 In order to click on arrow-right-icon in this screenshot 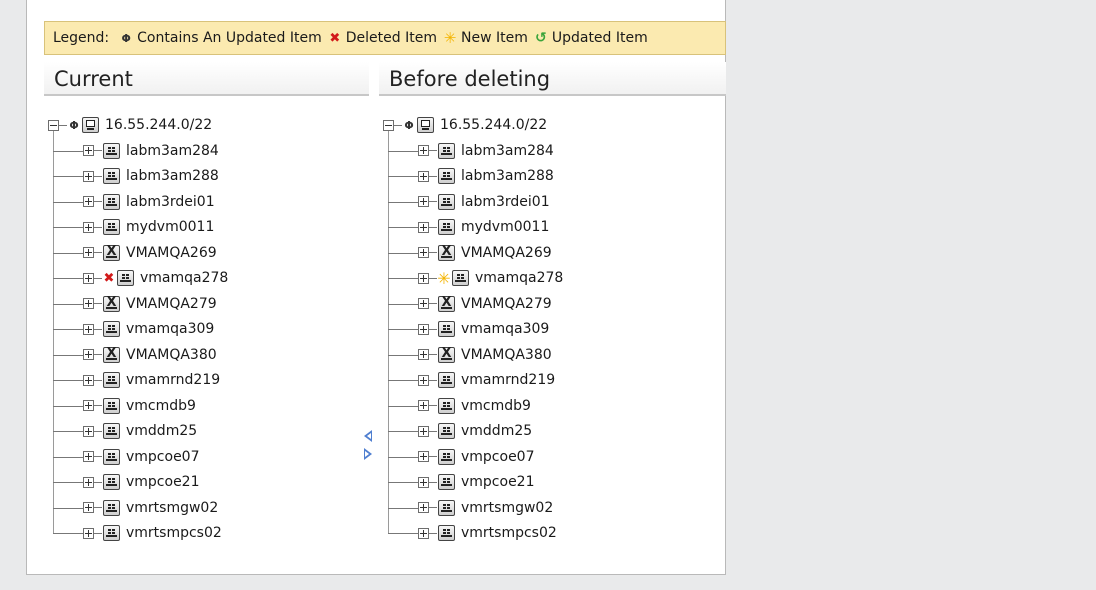, I will do `click(368, 454)`.